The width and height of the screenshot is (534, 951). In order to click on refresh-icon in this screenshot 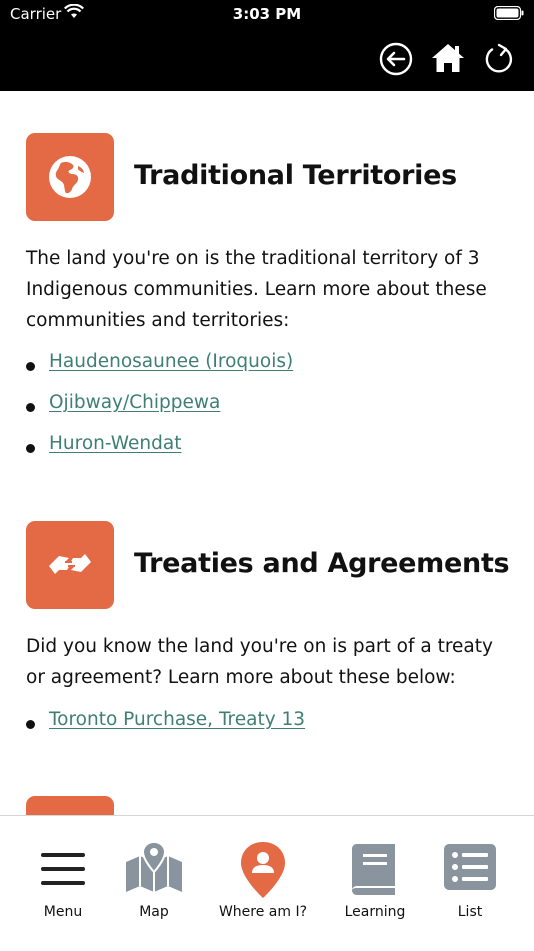, I will do `click(499, 58)`.